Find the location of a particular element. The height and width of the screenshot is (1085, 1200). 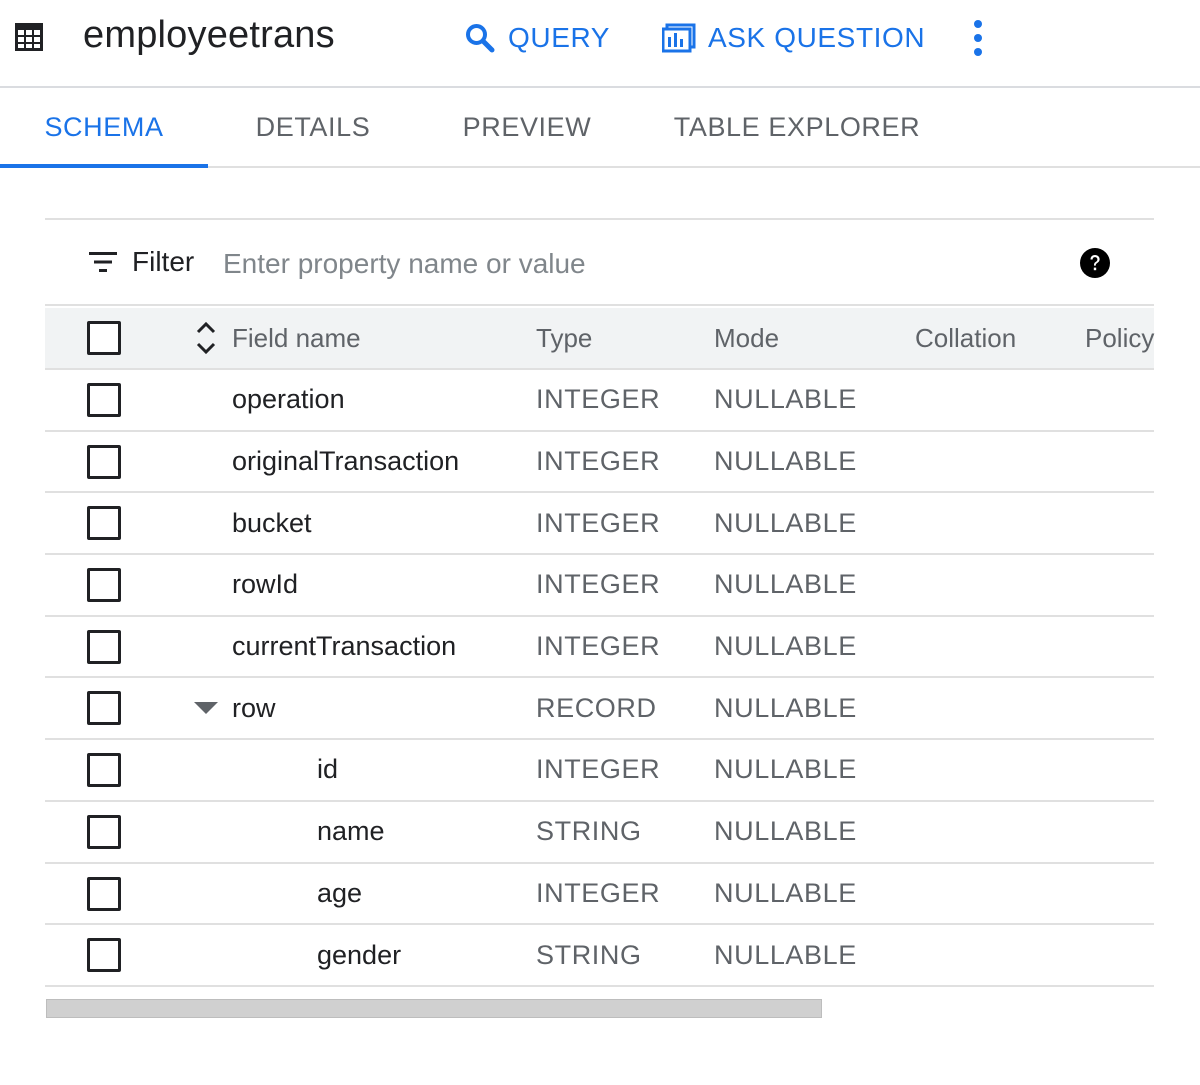

field-name: currentTransaction is located at coordinates (344, 646).